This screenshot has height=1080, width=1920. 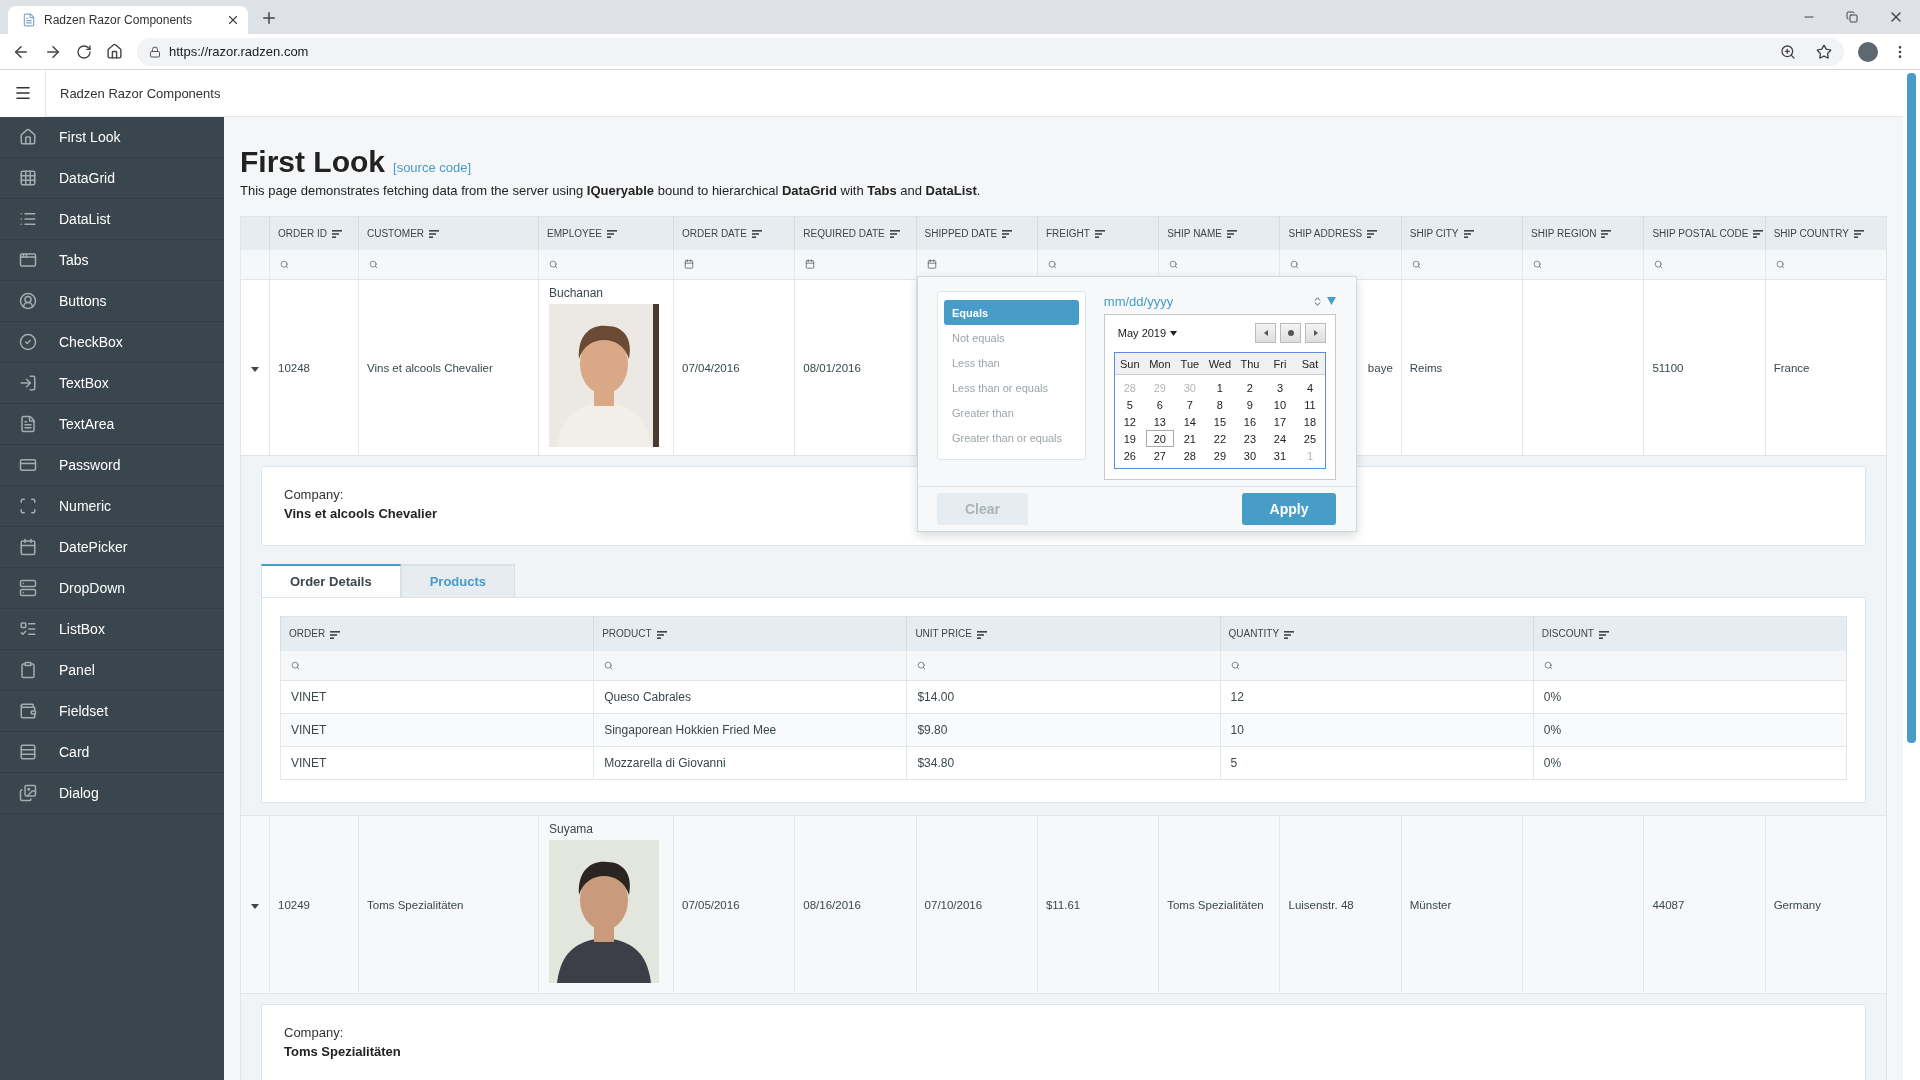 What do you see at coordinates (1824, 51) in the screenshot?
I see `star-icon` at bounding box center [1824, 51].